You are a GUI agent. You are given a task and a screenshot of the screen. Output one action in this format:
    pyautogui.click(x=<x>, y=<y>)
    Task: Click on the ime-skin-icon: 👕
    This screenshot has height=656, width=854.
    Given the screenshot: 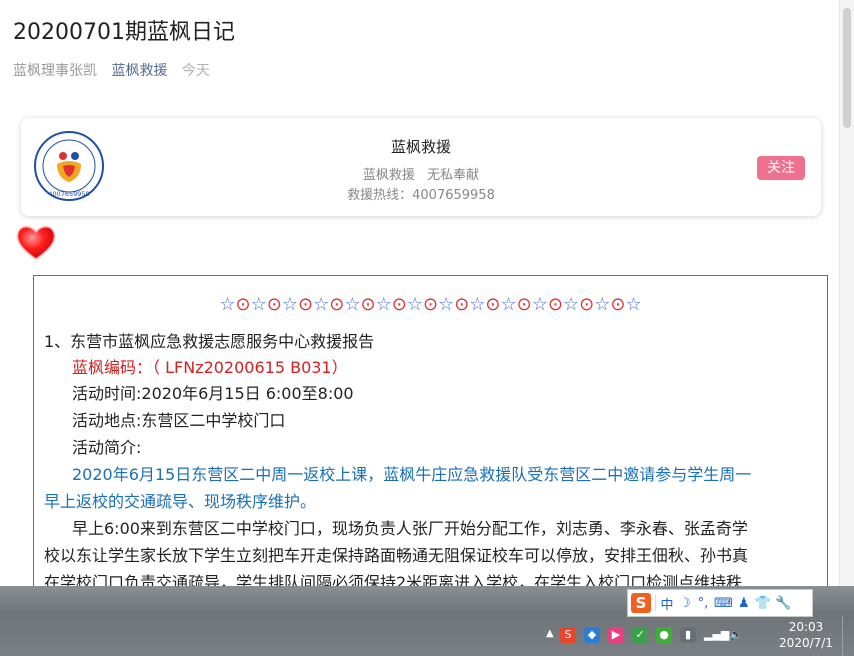 What is the action you would take?
    pyautogui.click(x=763, y=603)
    